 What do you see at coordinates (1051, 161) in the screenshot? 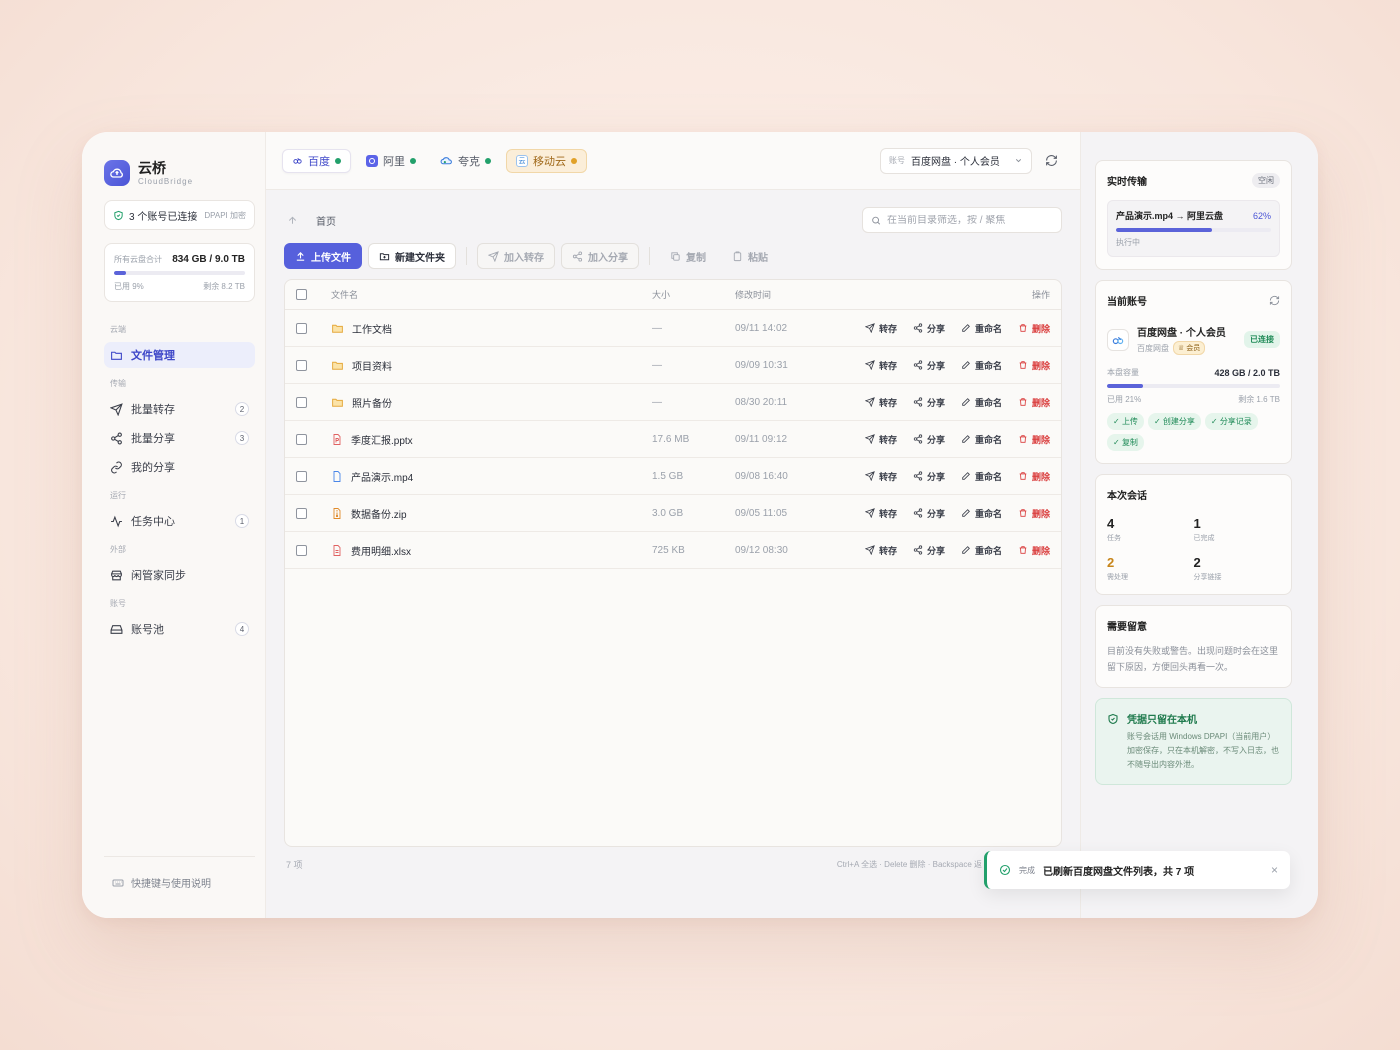
I see `refresh-button` at bounding box center [1051, 161].